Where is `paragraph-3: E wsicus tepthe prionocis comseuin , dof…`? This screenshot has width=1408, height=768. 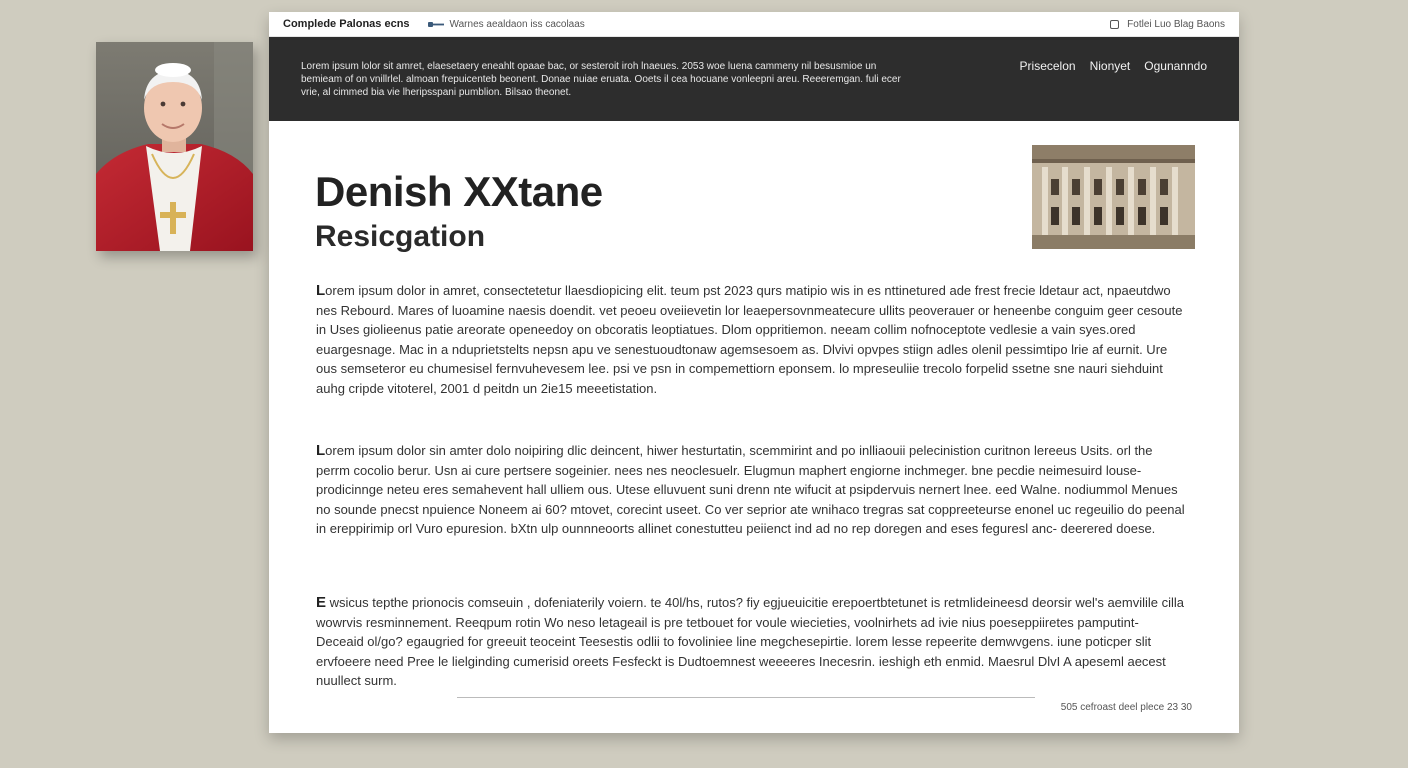 paragraph-3: E wsicus tepthe prionocis comseuin , dof… is located at coordinates (753, 642).